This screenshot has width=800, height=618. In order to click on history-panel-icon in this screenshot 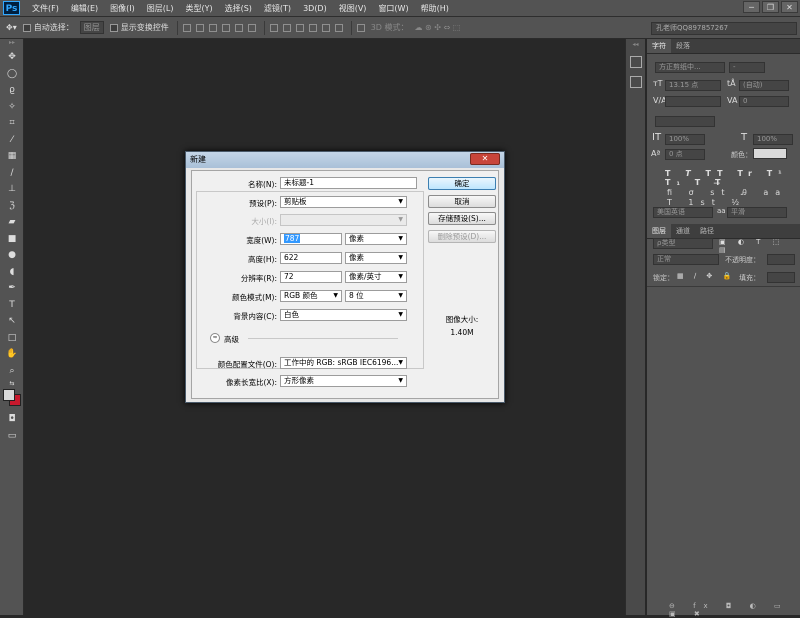, I will do `click(635, 62)`.